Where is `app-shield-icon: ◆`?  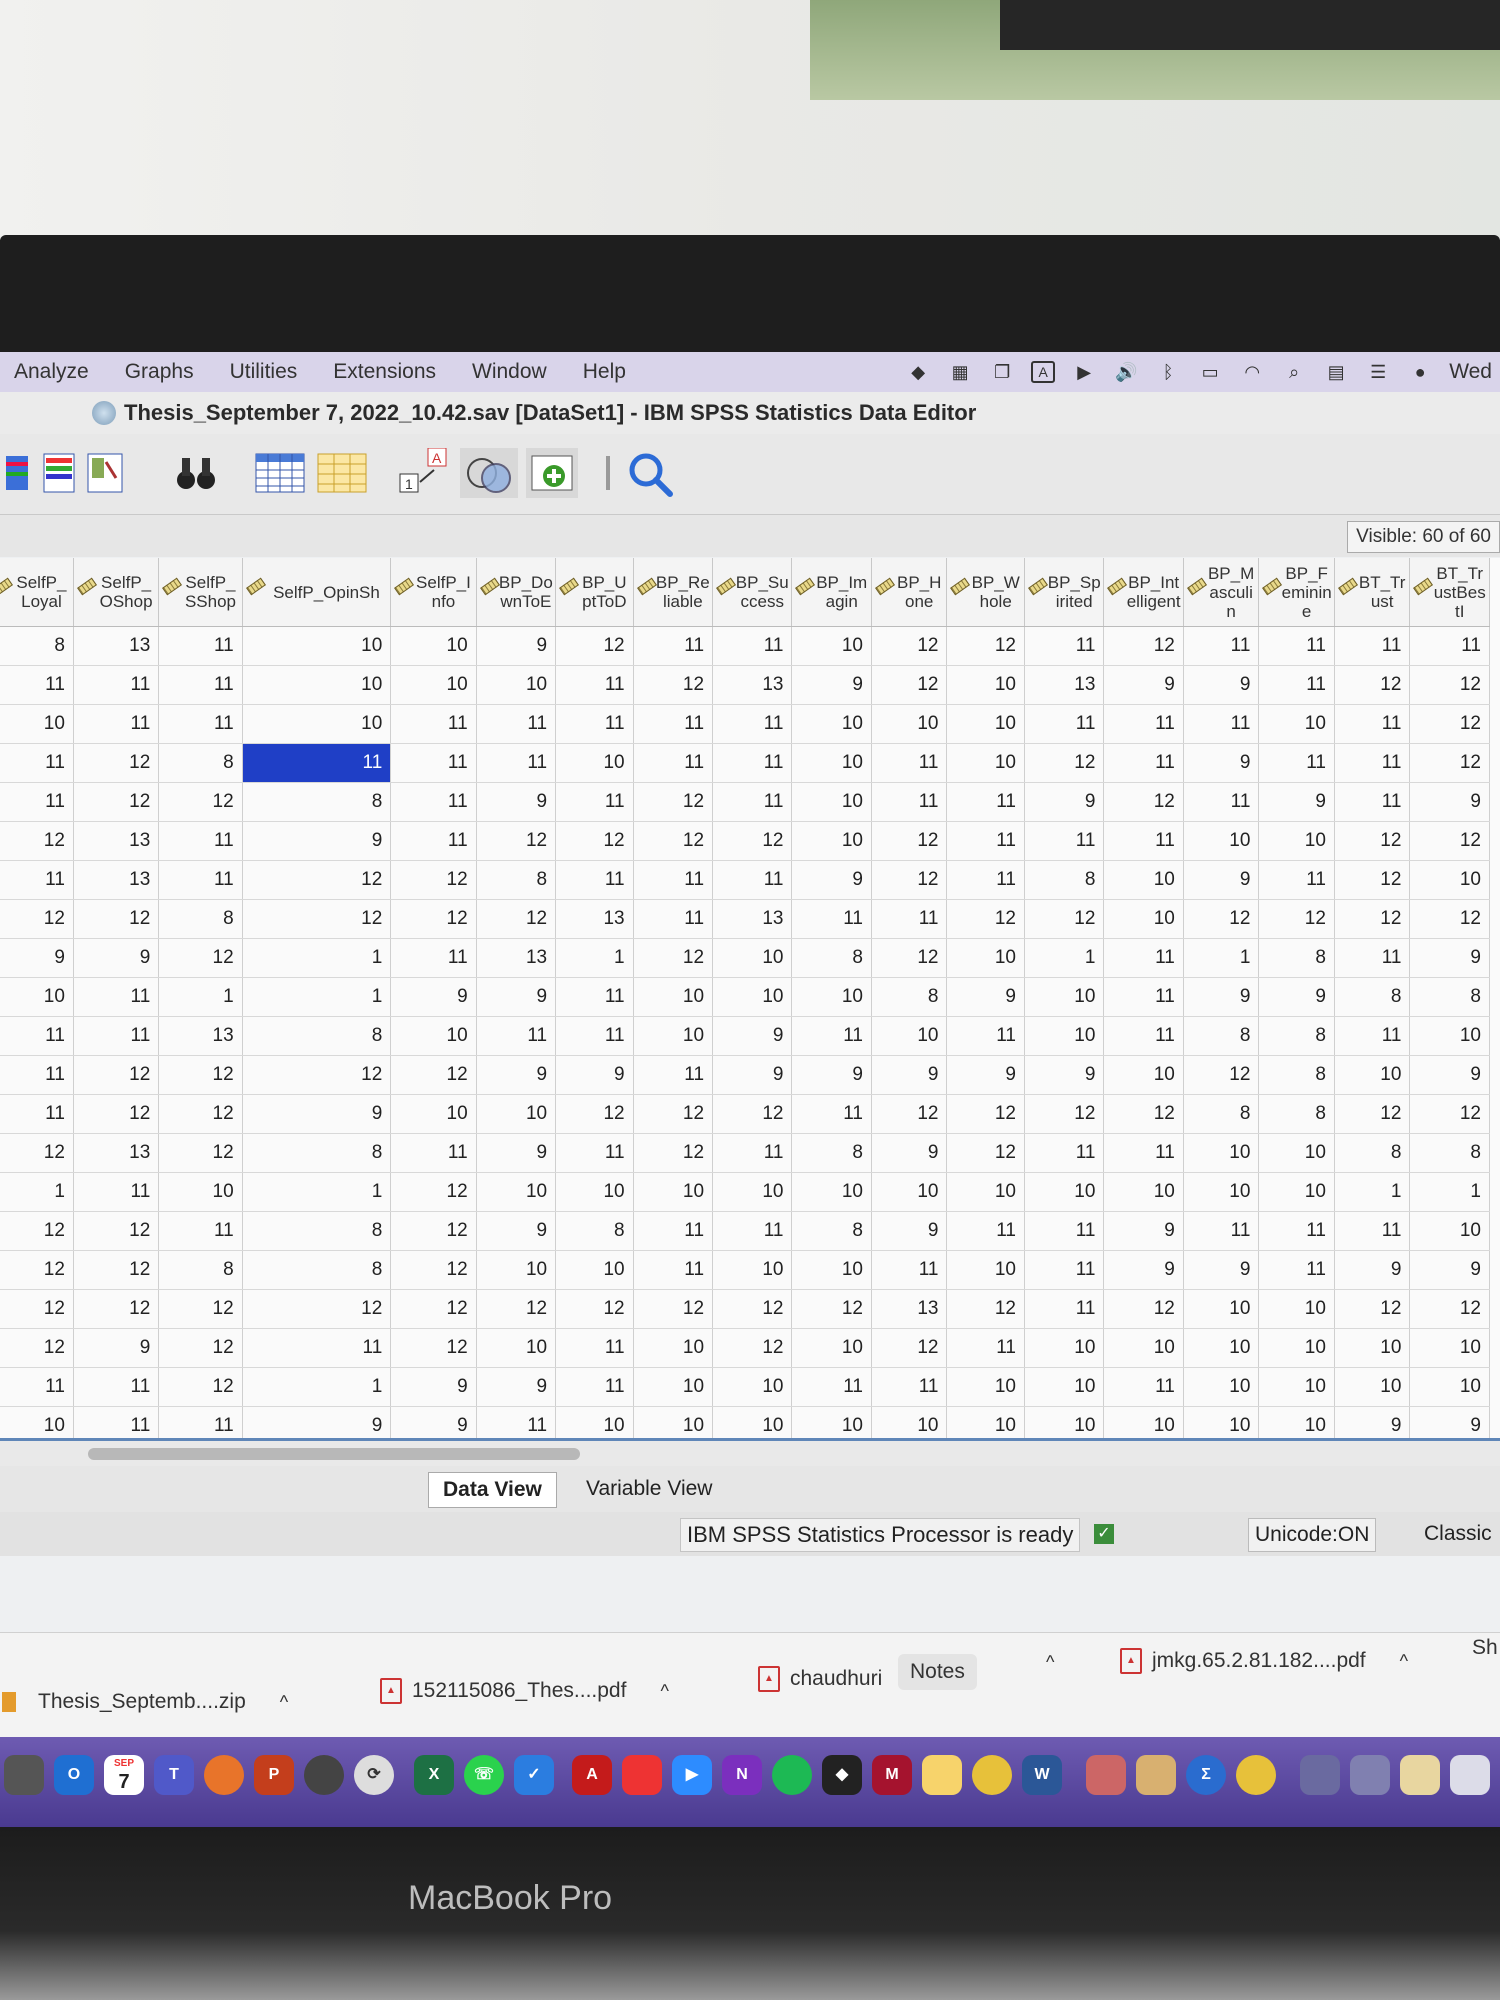 app-shield-icon: ◆ is located at coordinates (918, 372).